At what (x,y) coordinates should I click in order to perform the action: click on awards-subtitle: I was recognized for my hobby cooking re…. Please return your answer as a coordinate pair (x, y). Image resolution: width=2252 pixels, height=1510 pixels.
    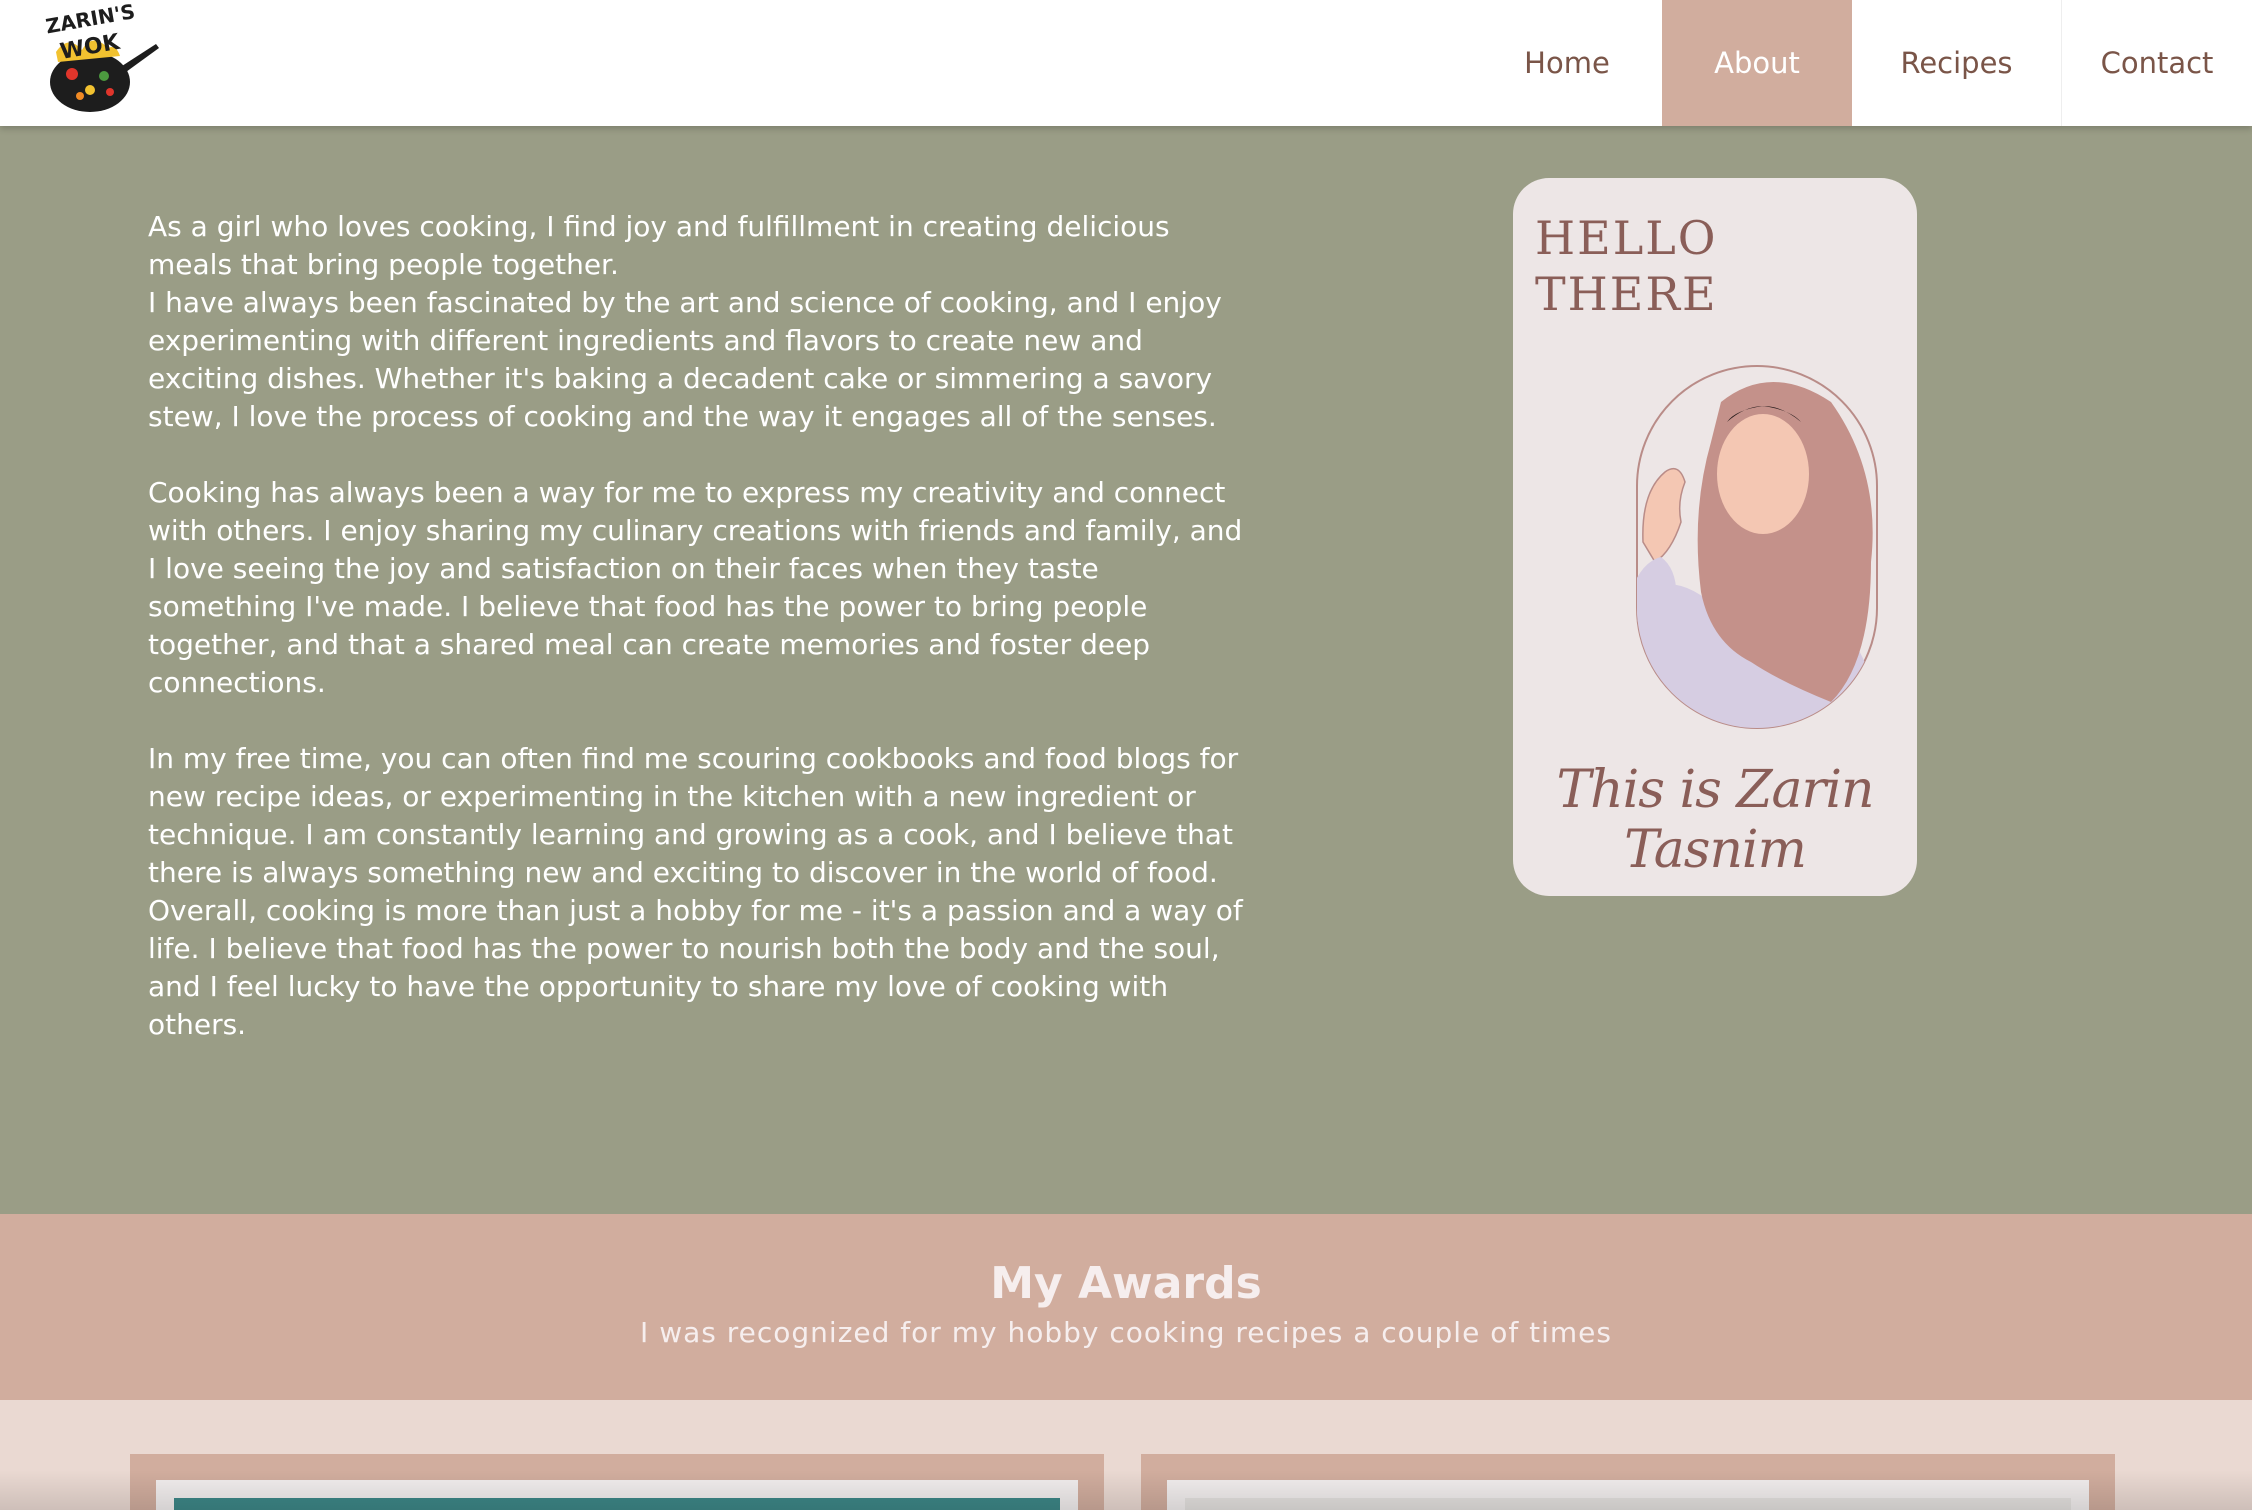
    Looking at the image, I should click on (1126, 1332).